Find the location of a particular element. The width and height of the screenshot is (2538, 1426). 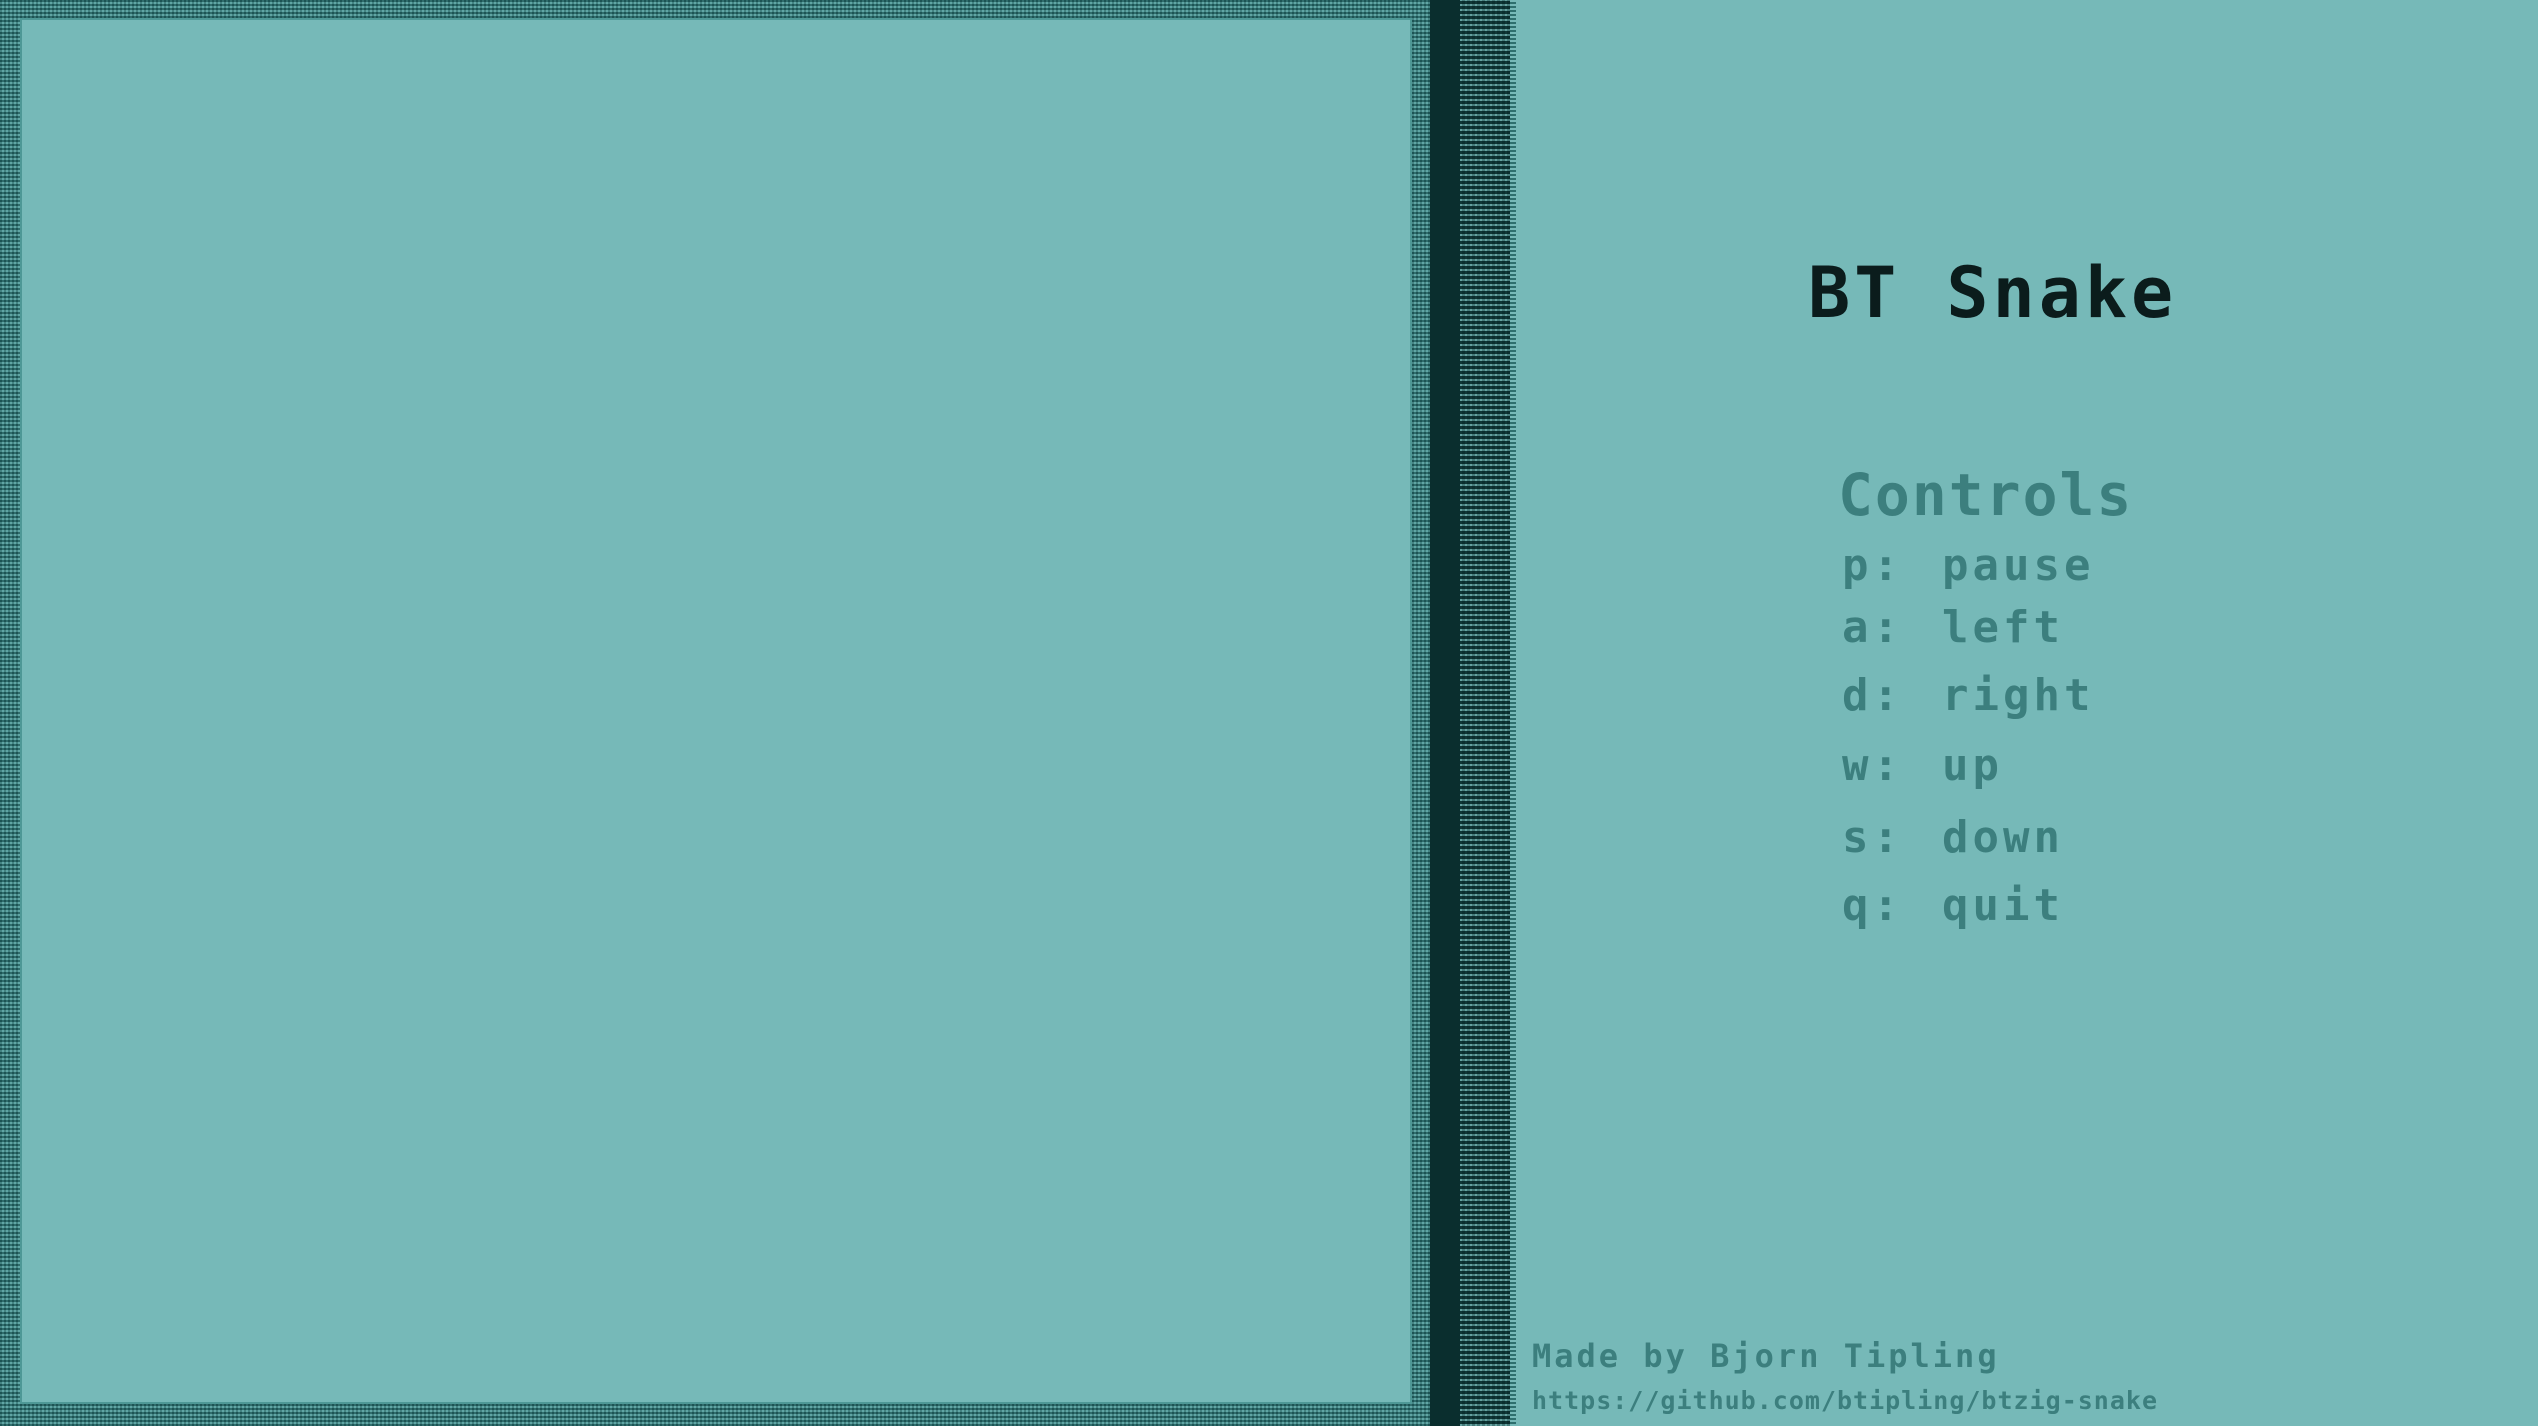

control-row-left: a: left is located at coordinates (1953, 628).